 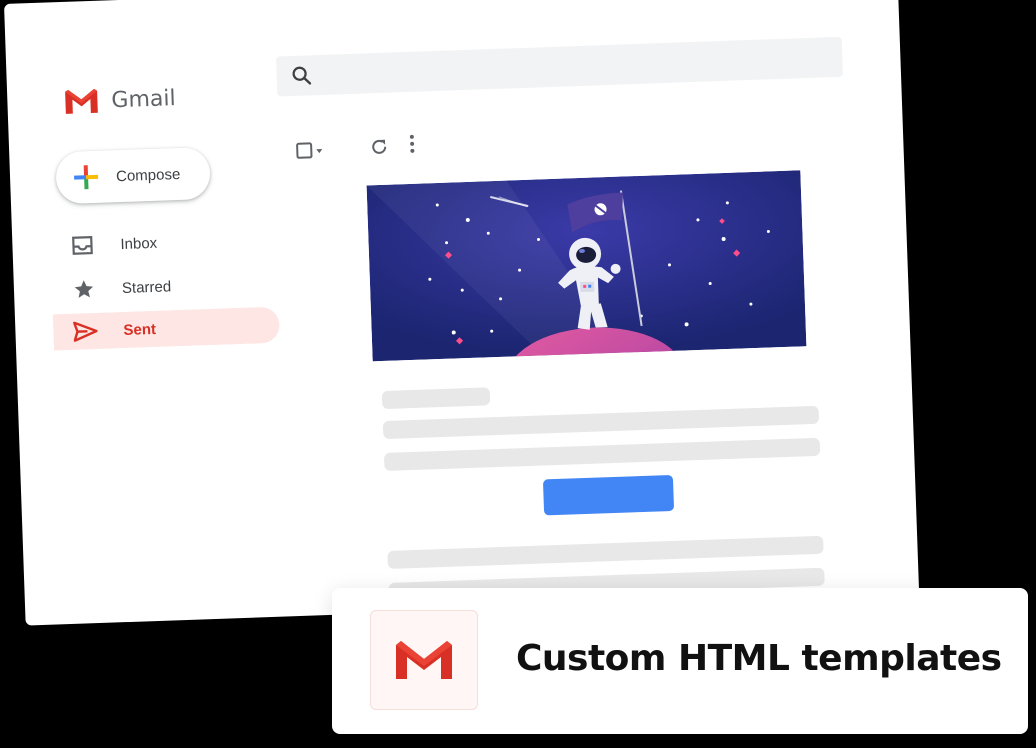 What do you see at coordinates (310, 150) in the screenshot?
I see `select-checkbox-icon` at bounding box center [310, 150].